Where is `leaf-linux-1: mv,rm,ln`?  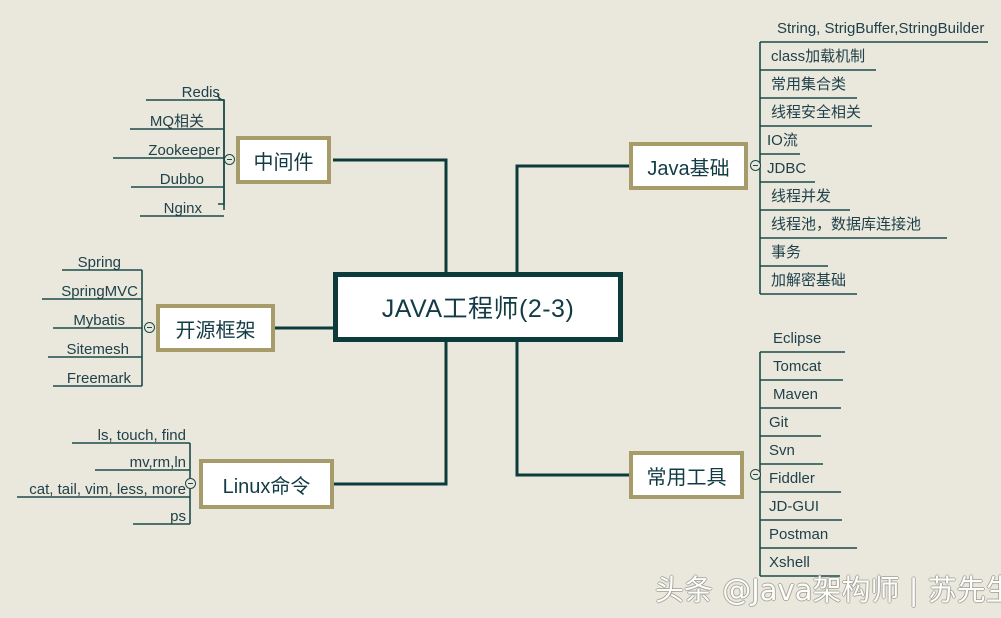
leaf-linux-1: mv,rm,ln is located at coordinates (93, 462).